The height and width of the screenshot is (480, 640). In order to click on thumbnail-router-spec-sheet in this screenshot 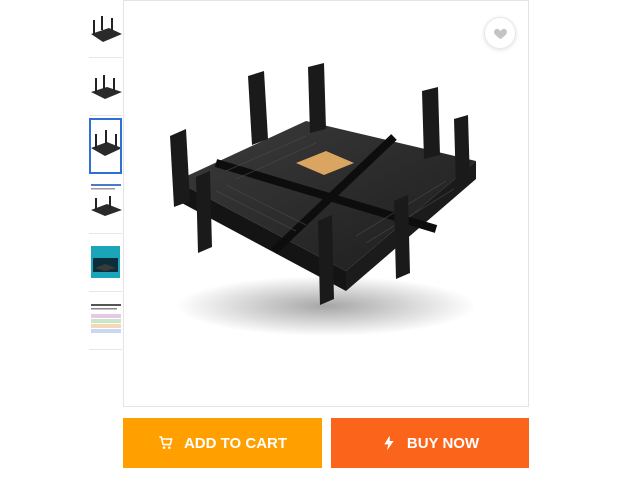, I will do `click(105, 206)`.